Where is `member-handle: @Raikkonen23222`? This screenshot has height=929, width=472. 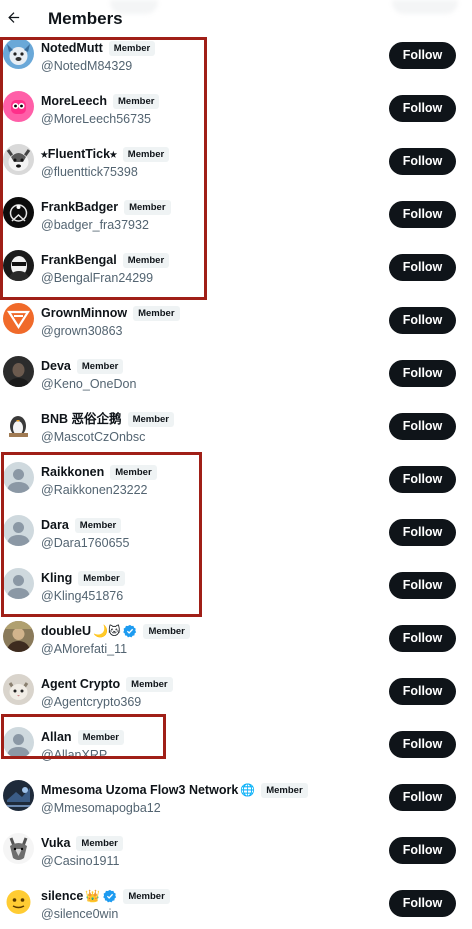 member-handle: @Raikkonen23222 is located at coordinates (94, 490).